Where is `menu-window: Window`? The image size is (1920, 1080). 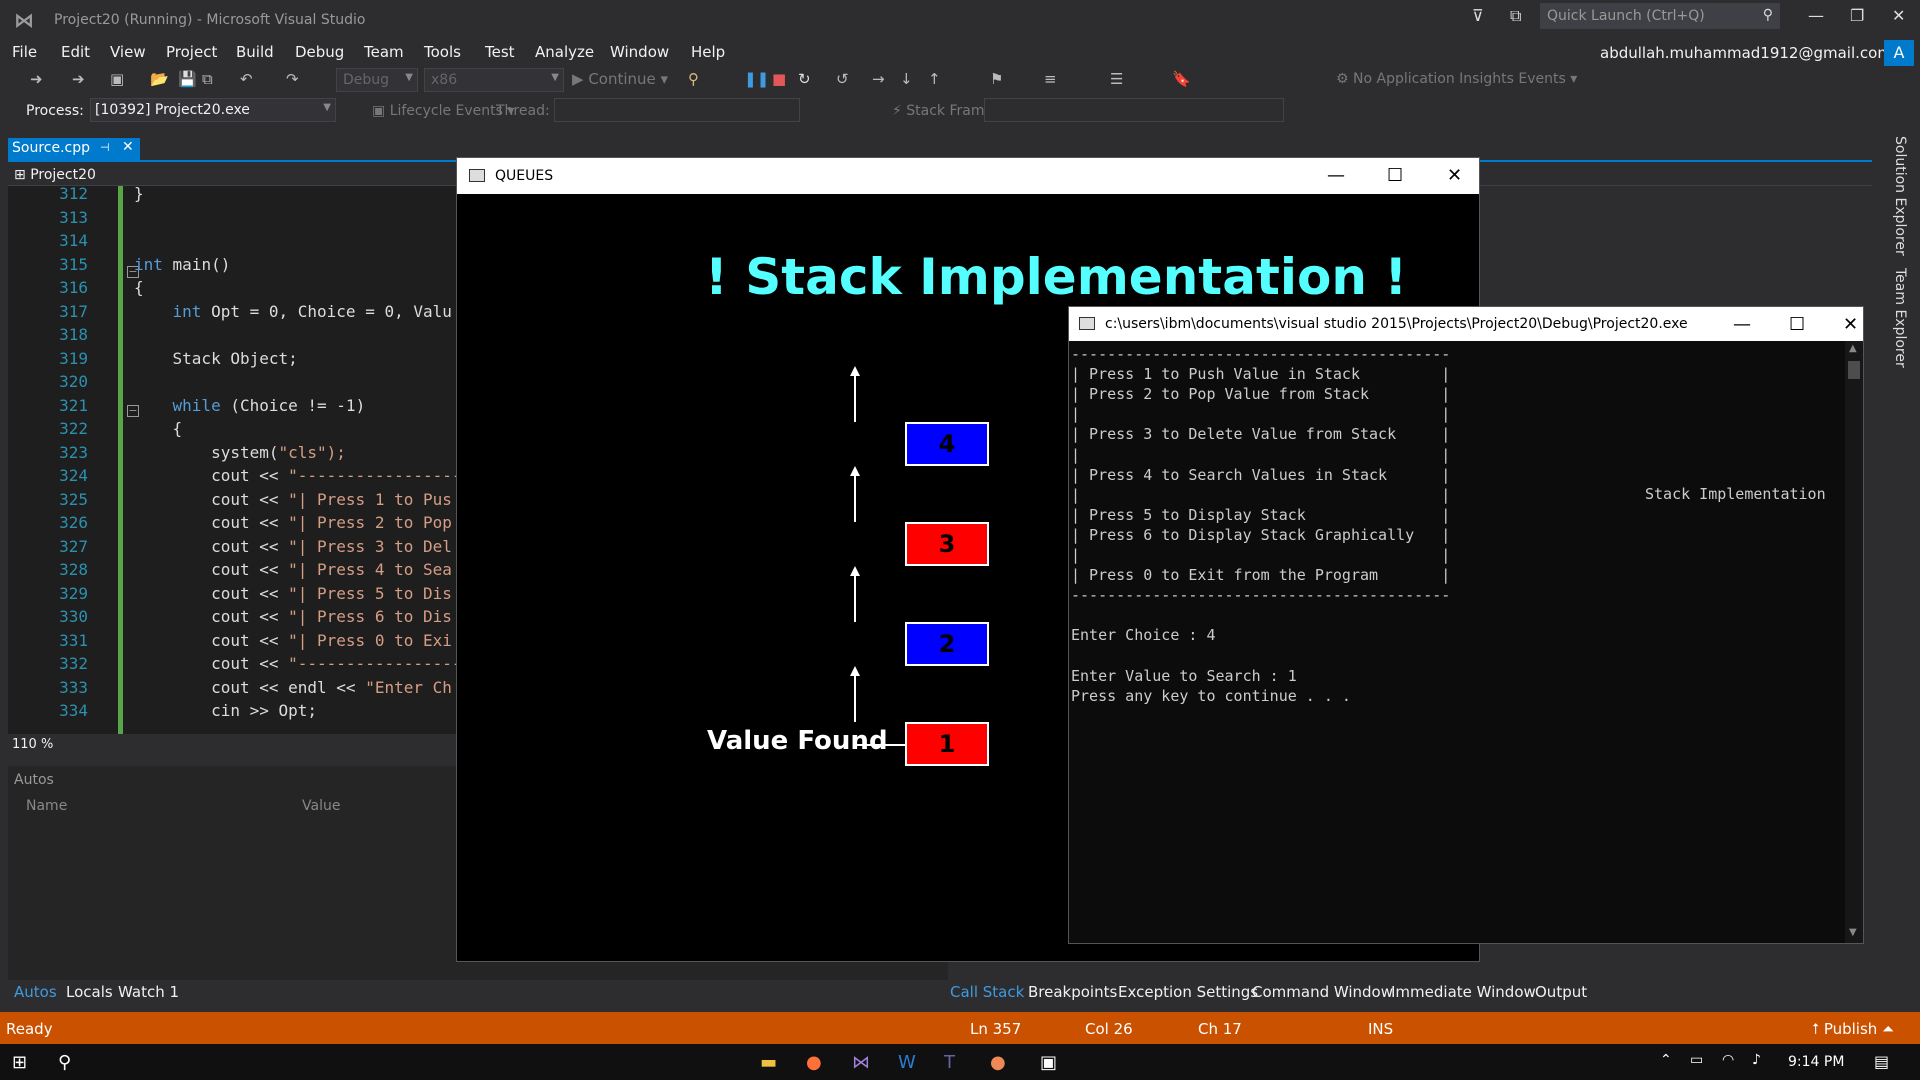
menu-window: Window is located at coordinates (639, 52).